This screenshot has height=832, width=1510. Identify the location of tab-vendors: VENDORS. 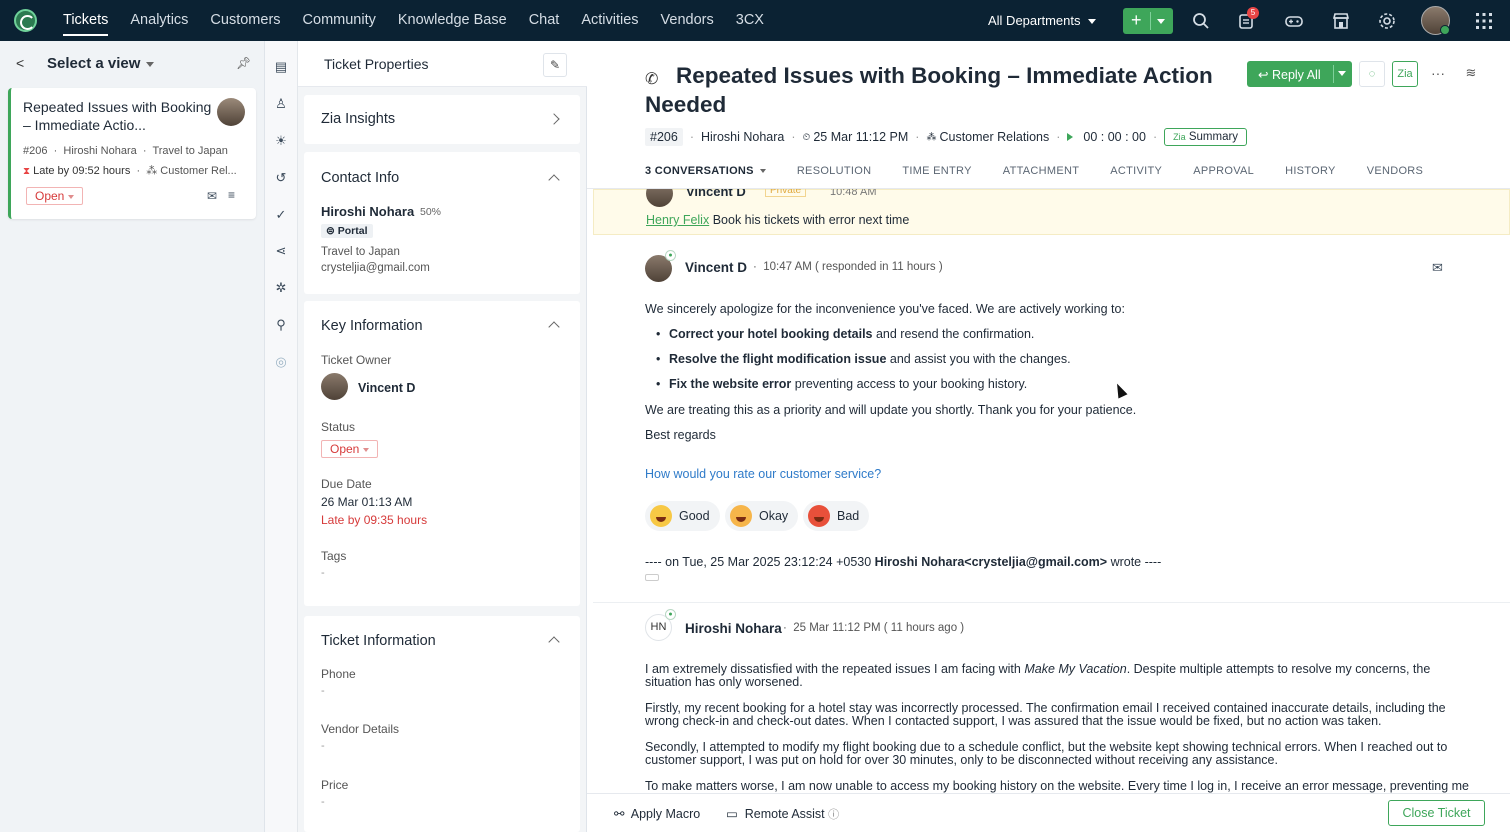
(1395, 171).